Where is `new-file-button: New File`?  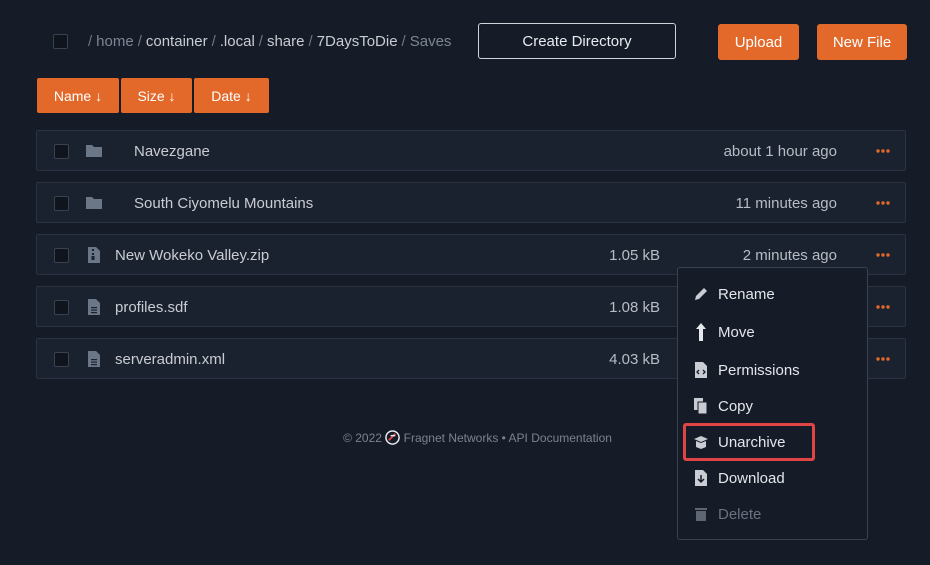 new-file-button: New File is located at coordinates (862, 42).